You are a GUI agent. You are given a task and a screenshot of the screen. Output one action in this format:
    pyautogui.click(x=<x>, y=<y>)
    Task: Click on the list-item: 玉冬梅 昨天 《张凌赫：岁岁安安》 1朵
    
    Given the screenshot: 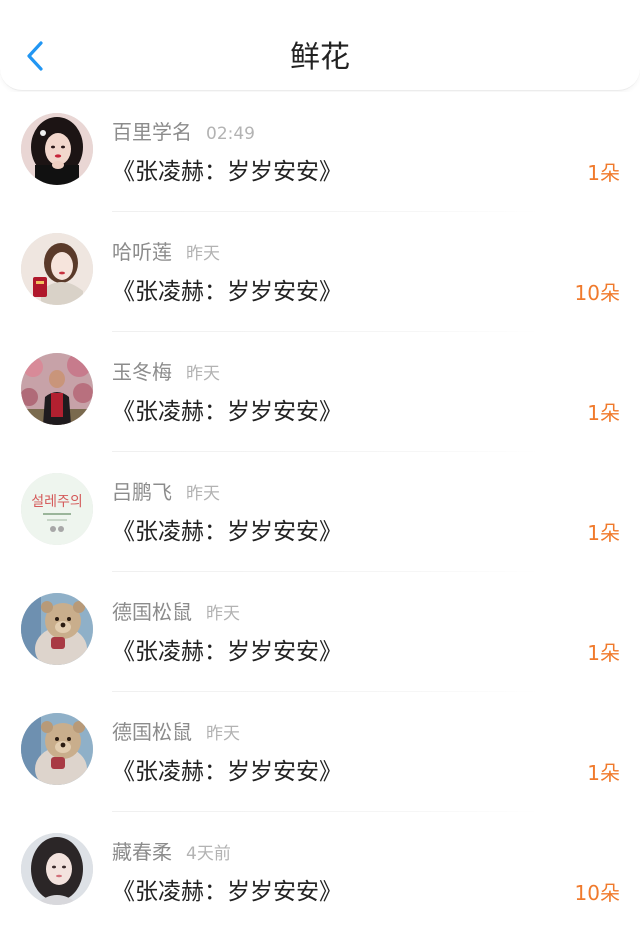 What is the action you would take?
    pyautogui.click(x=320, y=392)
    